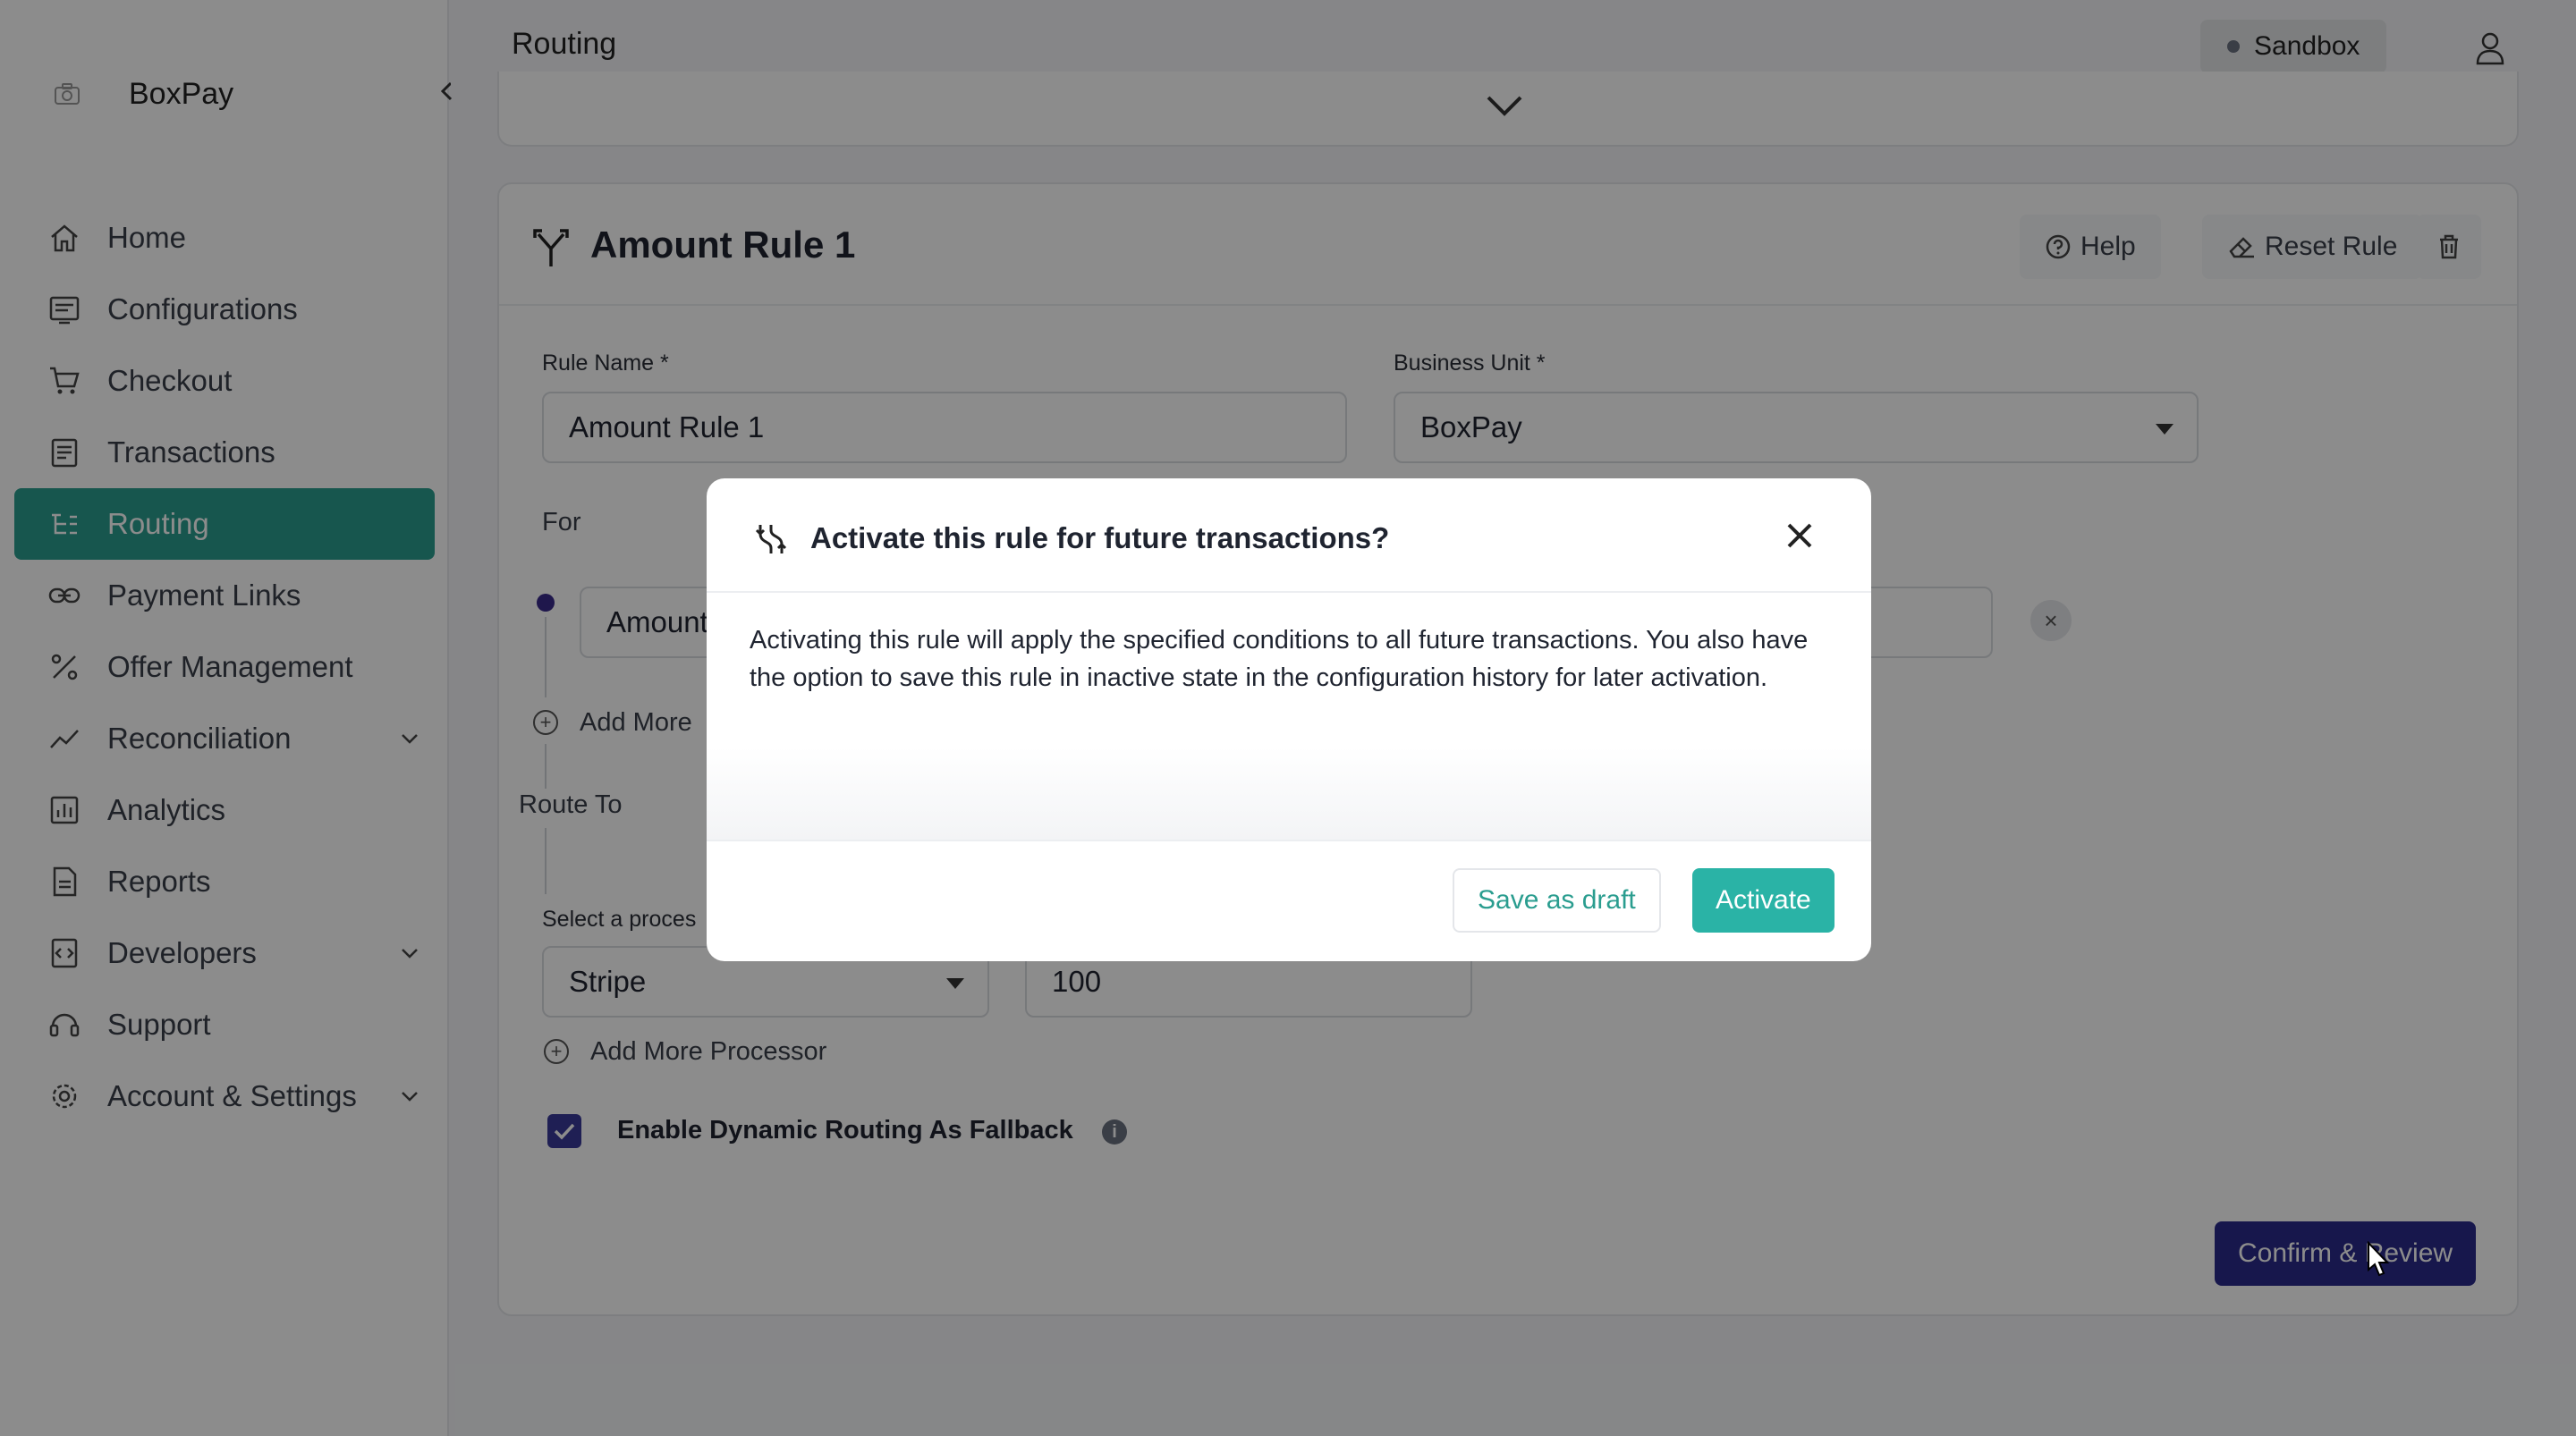  Describe the element at coordinates (771, 541) in the screenshot. I see `route-icon` at that location.